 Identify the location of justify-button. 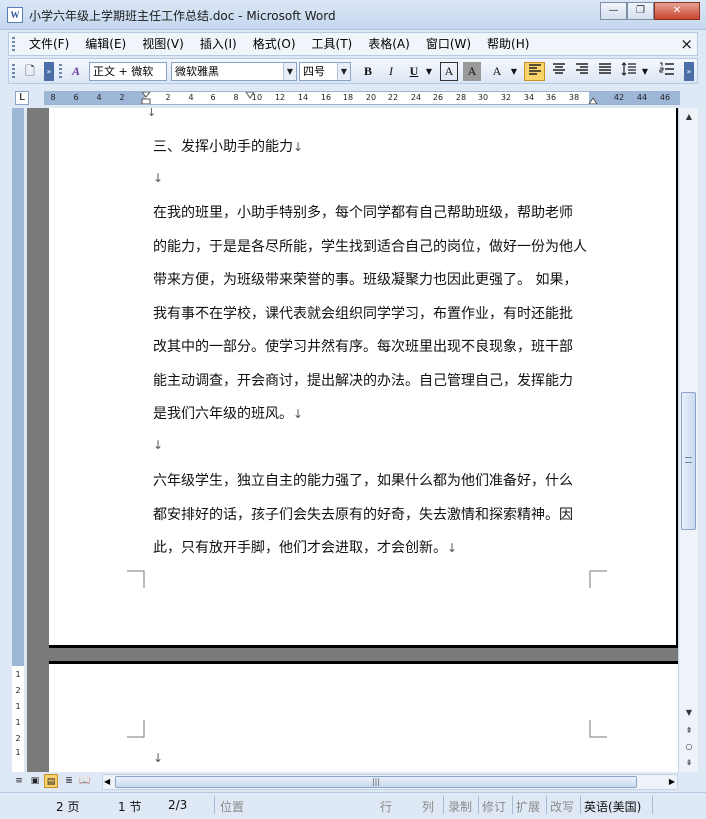
(604, 71).